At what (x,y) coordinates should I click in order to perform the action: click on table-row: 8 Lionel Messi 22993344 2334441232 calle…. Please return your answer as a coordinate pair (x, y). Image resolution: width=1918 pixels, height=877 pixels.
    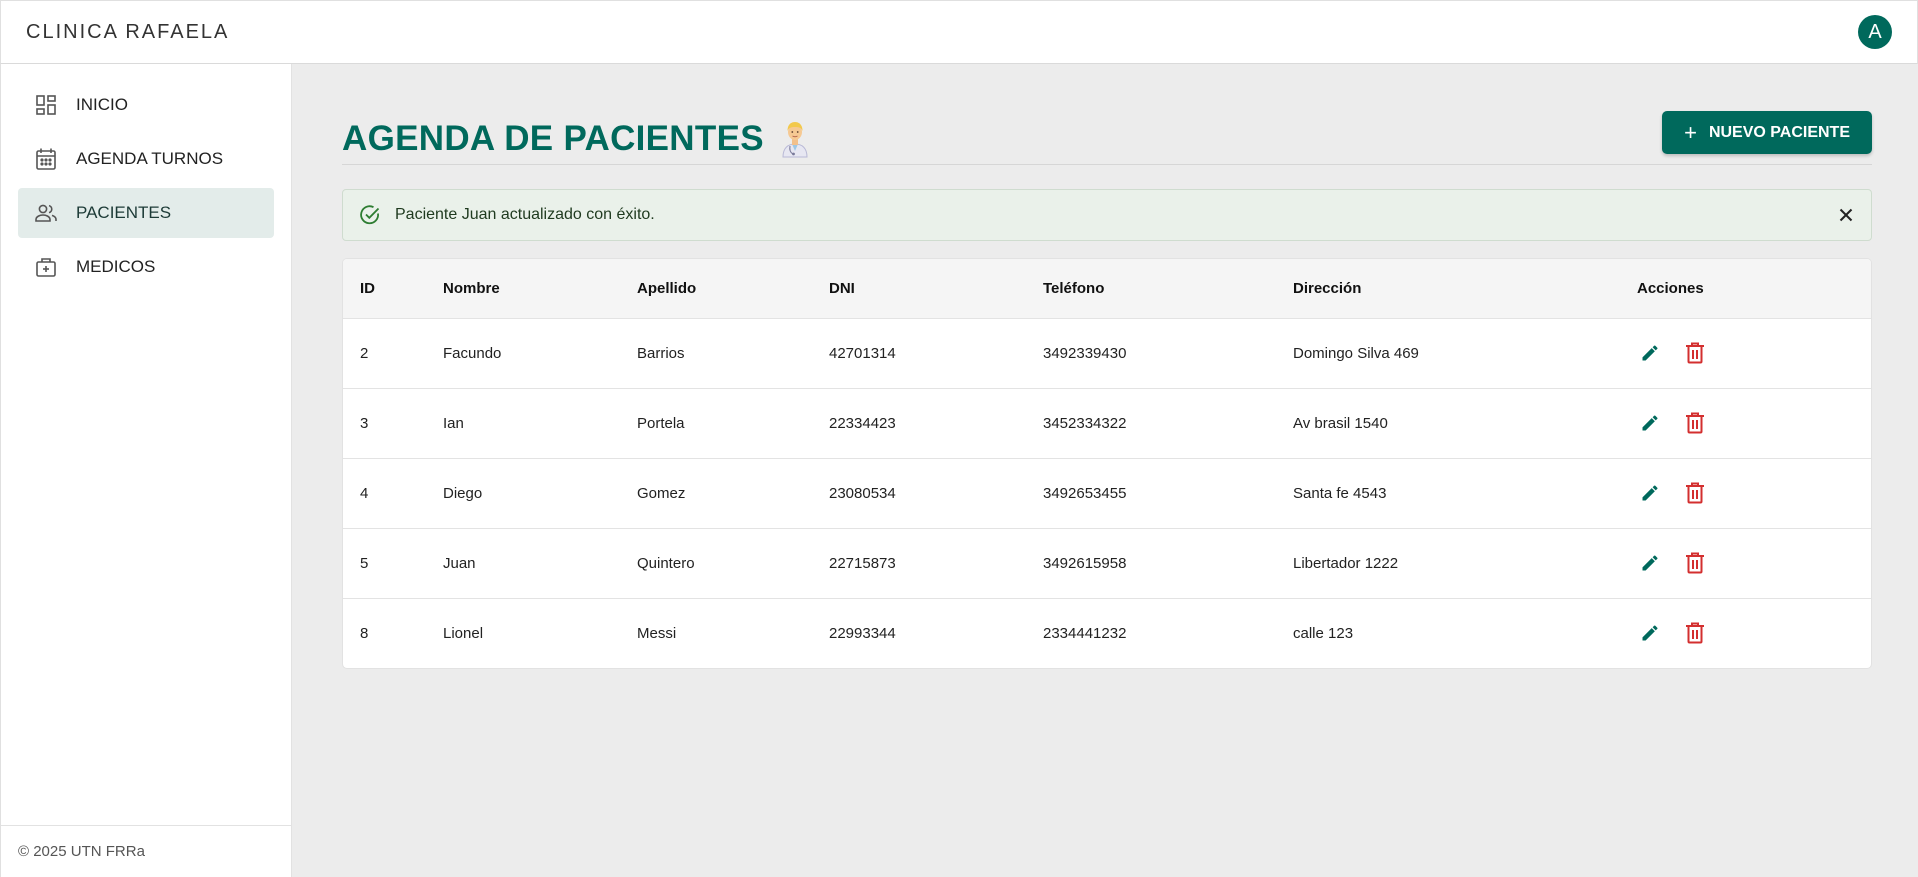
    Looking at the image, I should click on (1107, 633).